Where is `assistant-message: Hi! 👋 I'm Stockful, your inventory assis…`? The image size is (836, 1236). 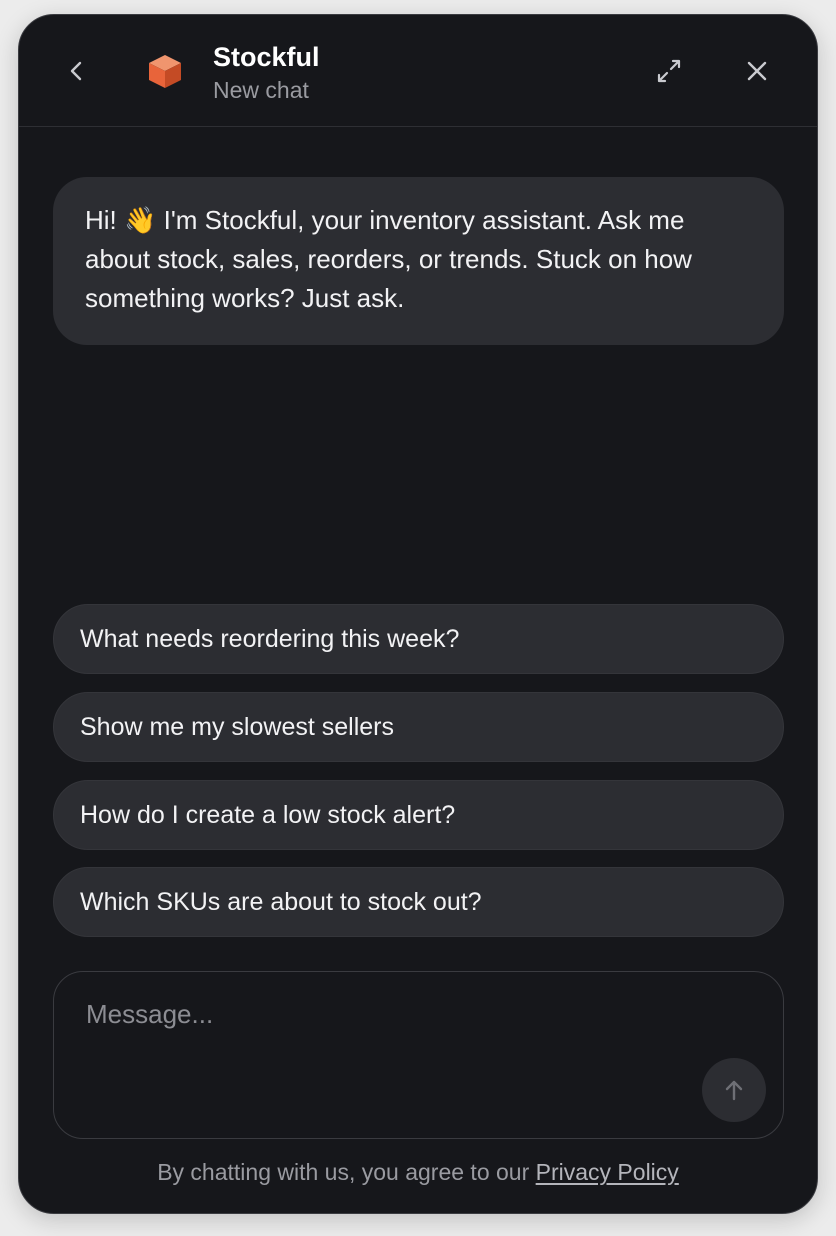
assistant-message: Hi! 👋 I'm Stockful, your inventory assis… is located at coordinates (418, 261).